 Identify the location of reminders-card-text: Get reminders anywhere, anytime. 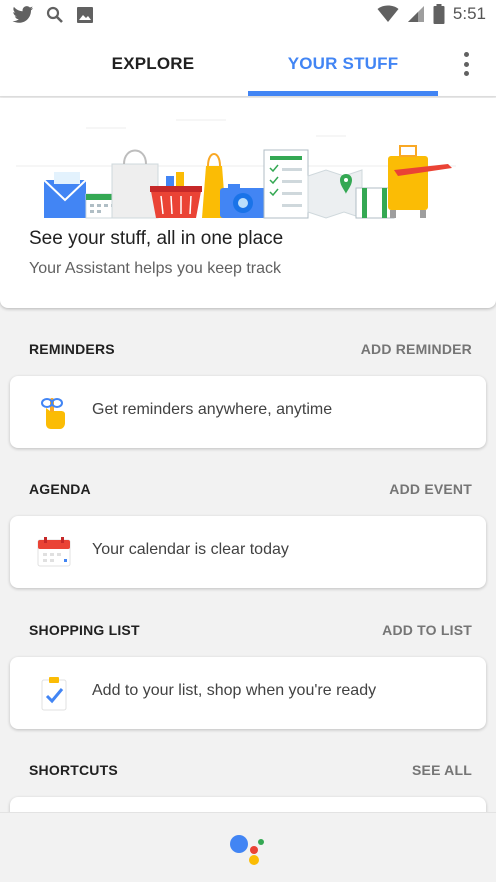
(212, 409).